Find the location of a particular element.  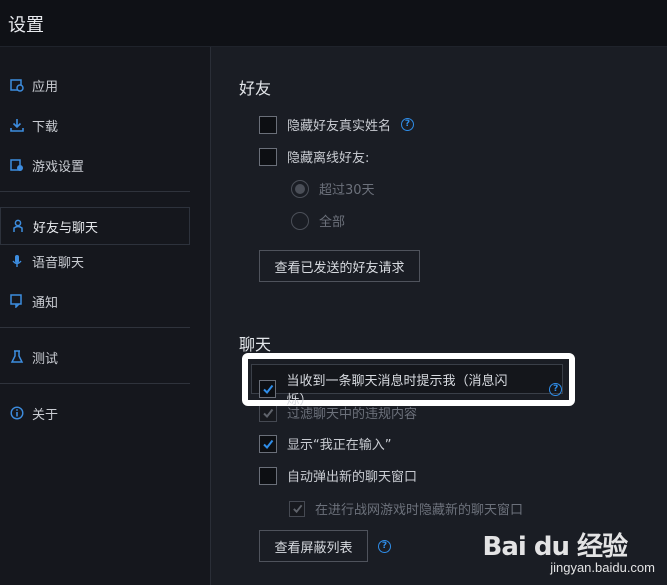

hide-offline-checkbox is located at coordinates (268, 156).